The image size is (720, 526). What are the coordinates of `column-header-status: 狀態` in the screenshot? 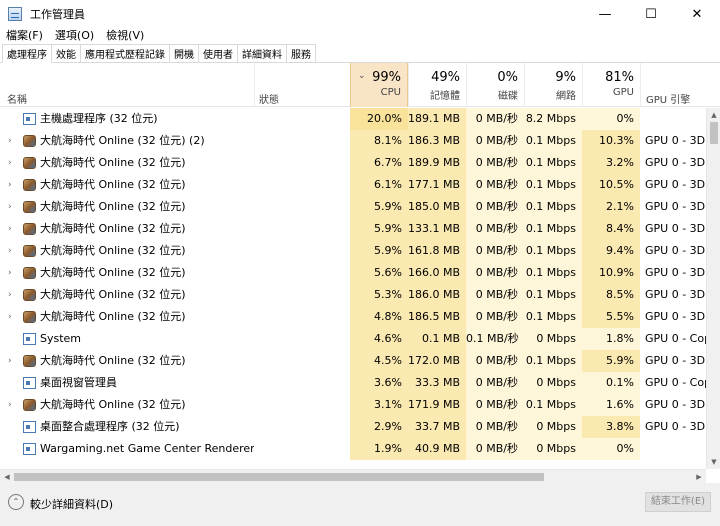 It's located at (302, 85).